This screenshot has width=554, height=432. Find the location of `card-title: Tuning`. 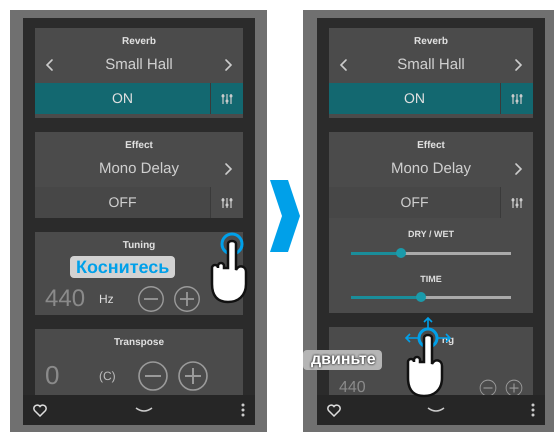

card-title: Tuning is located at coordinates (139, 246).